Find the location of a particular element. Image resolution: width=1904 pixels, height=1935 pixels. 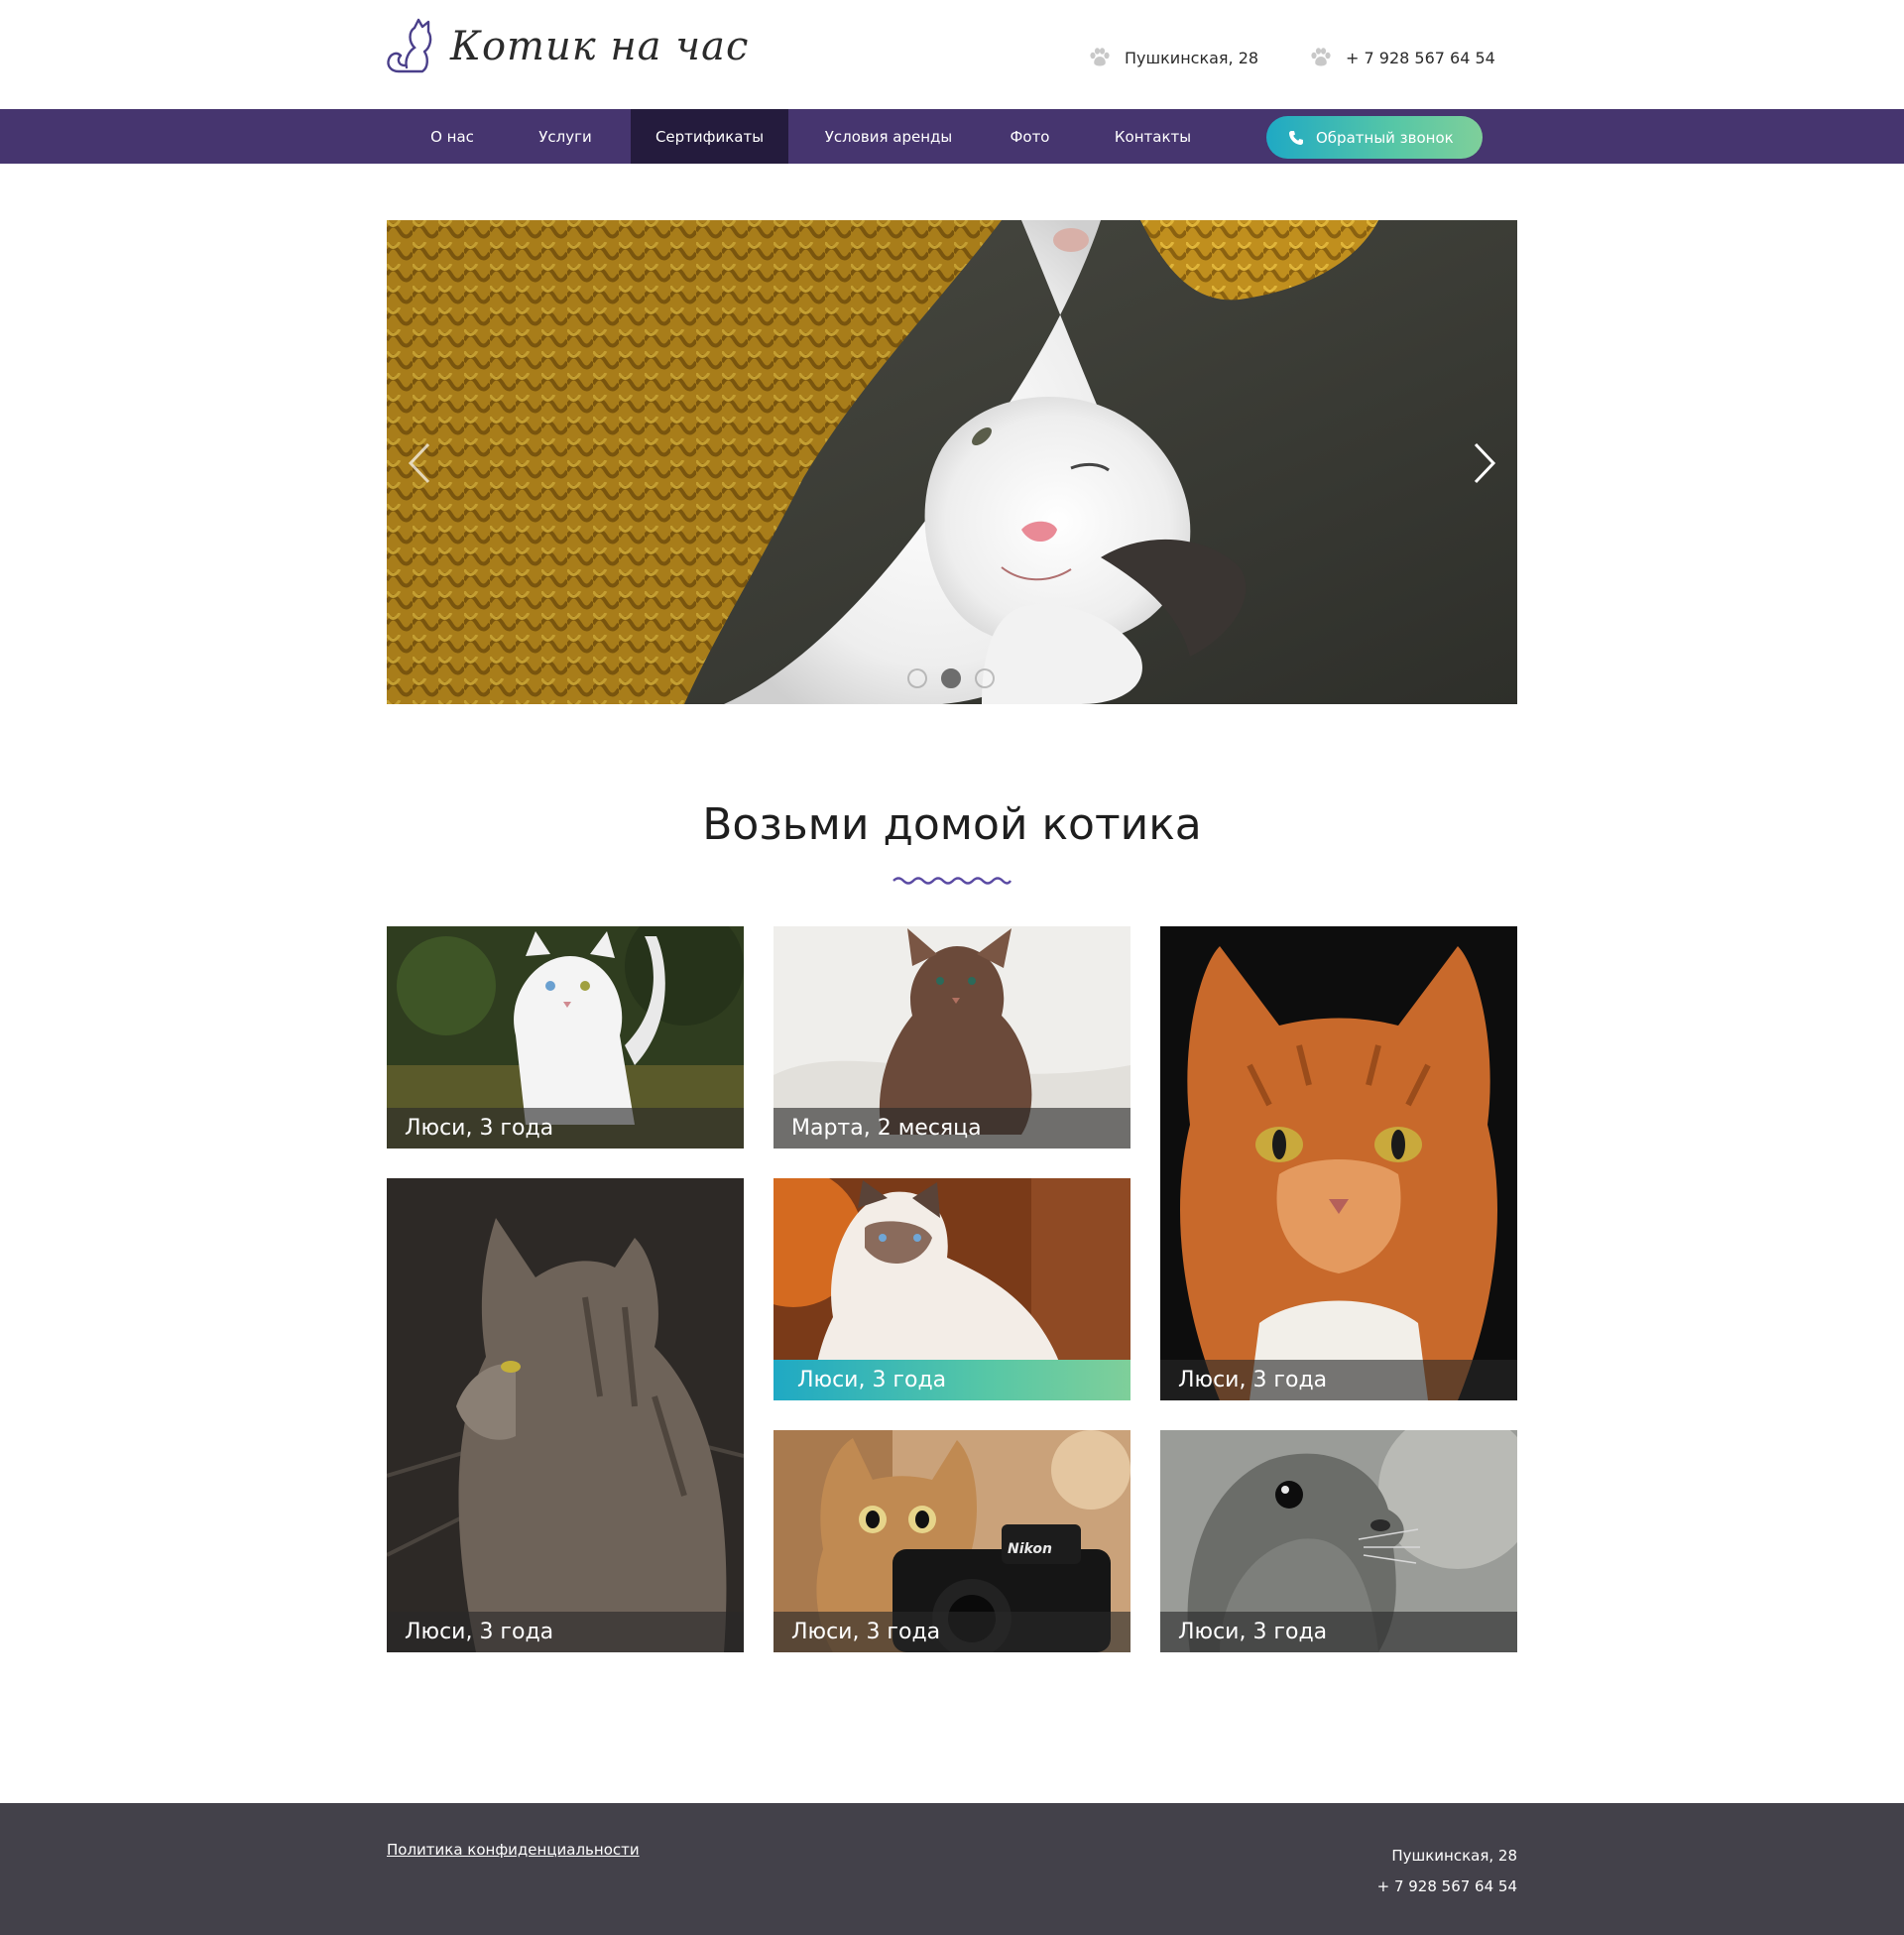

title-wave-divider is located at coordinates (952, 881).